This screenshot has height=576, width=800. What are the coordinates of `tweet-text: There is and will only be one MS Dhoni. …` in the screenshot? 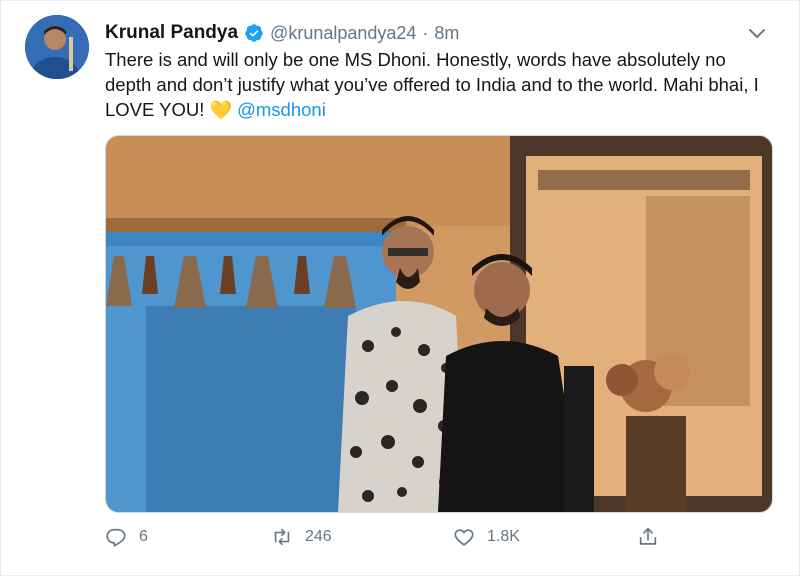 It's located at (440, 85).